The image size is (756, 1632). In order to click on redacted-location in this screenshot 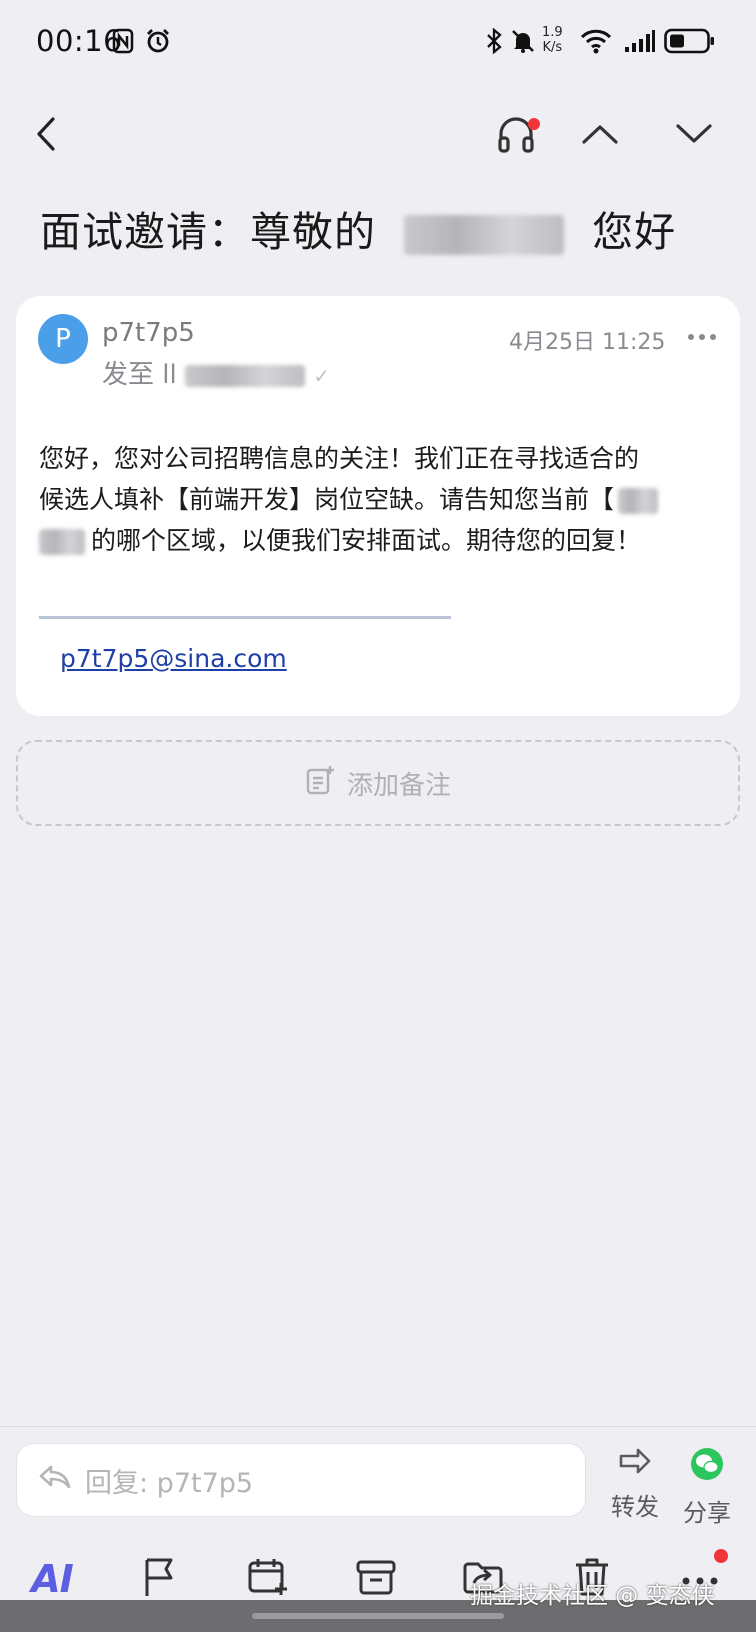, I will do `click(638, 501)`.